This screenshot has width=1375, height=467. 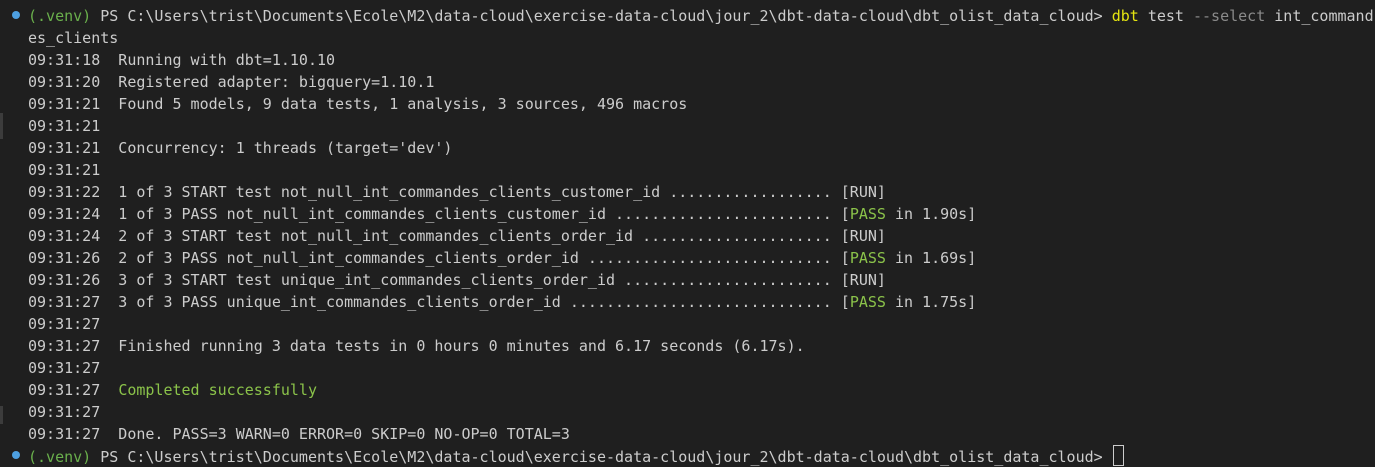 I want to click on command-arg: test, so click(x=1161, y=16).